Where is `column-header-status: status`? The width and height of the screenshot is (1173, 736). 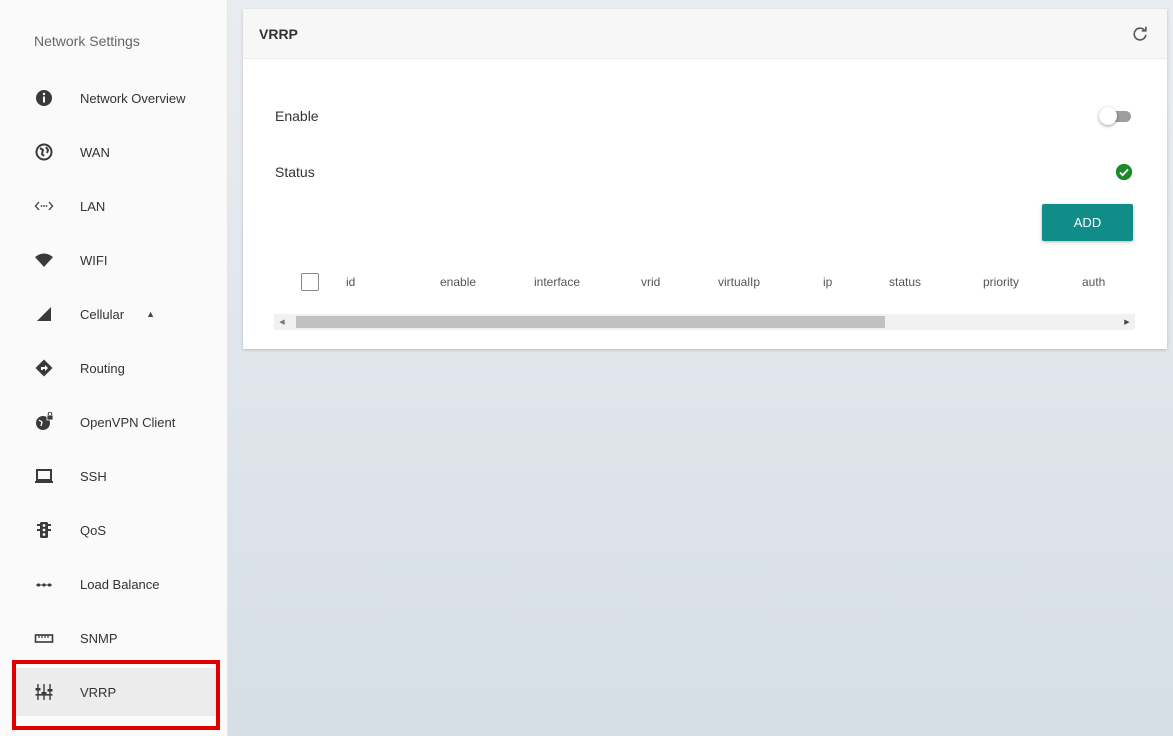 column-header-status: status is located at coordinates (905, 282).